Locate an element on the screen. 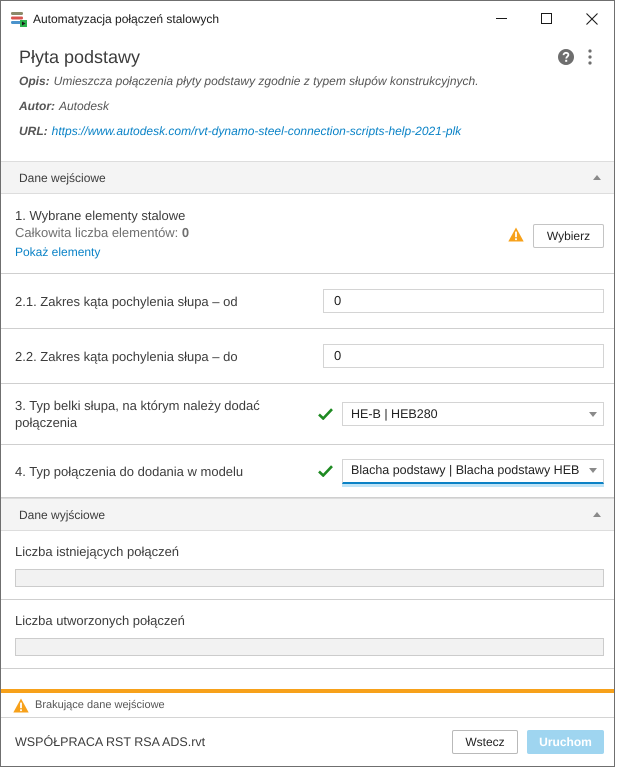  select-button: Wybierz is located at coordinates (568, 236).